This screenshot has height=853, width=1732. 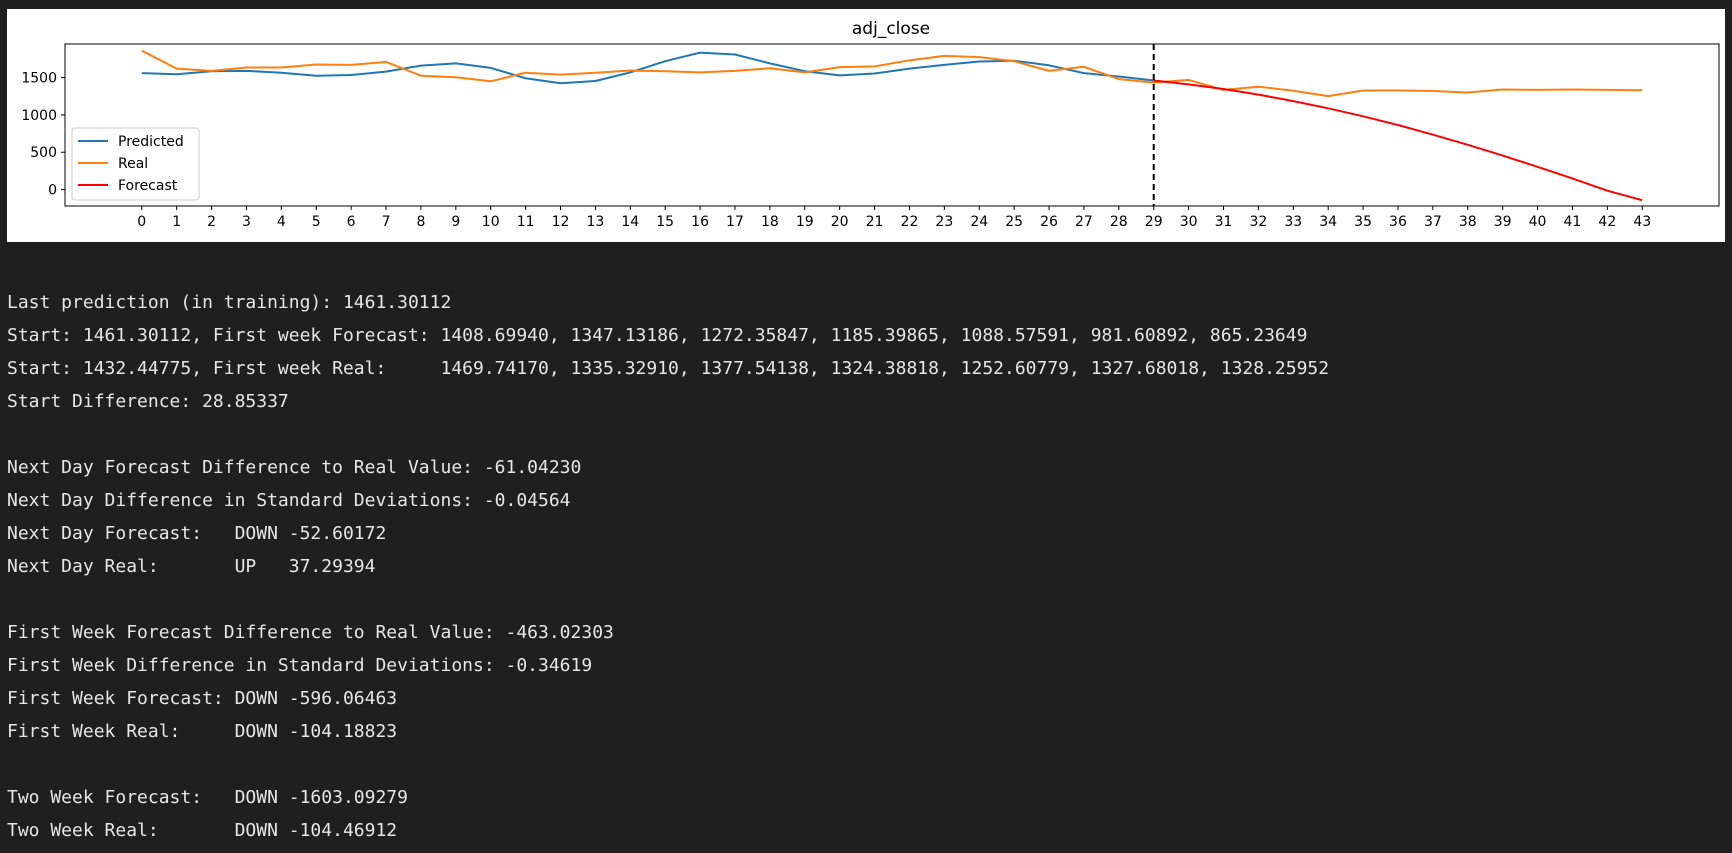 What do you see at coordinates (1084, 222) in the screenshot?
I see `x-tick-label: 27` at bounding box center [1084, 222].